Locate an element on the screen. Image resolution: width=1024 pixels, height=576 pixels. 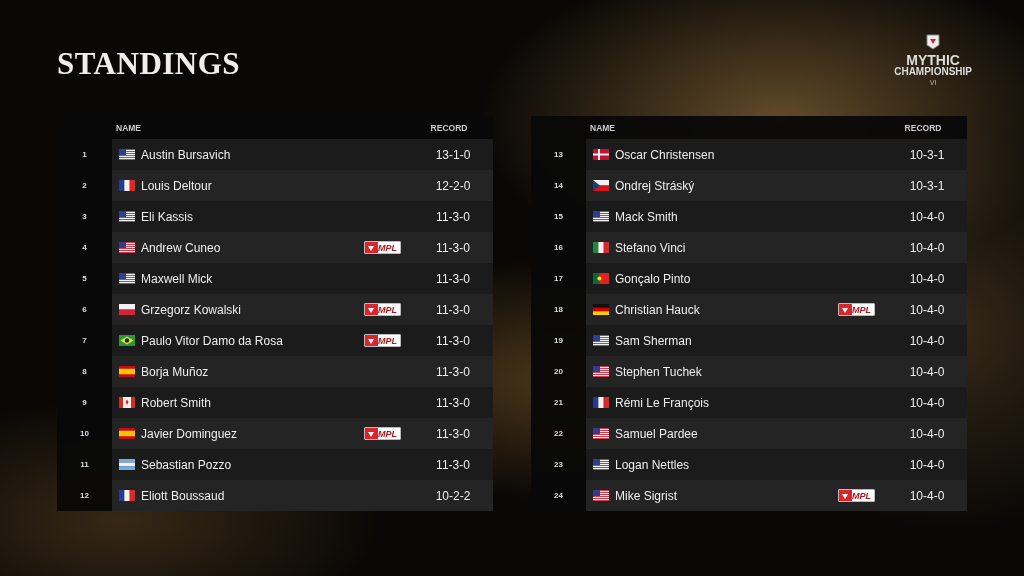
player-name: Rémi Le François is located at coordinates (663, 402).